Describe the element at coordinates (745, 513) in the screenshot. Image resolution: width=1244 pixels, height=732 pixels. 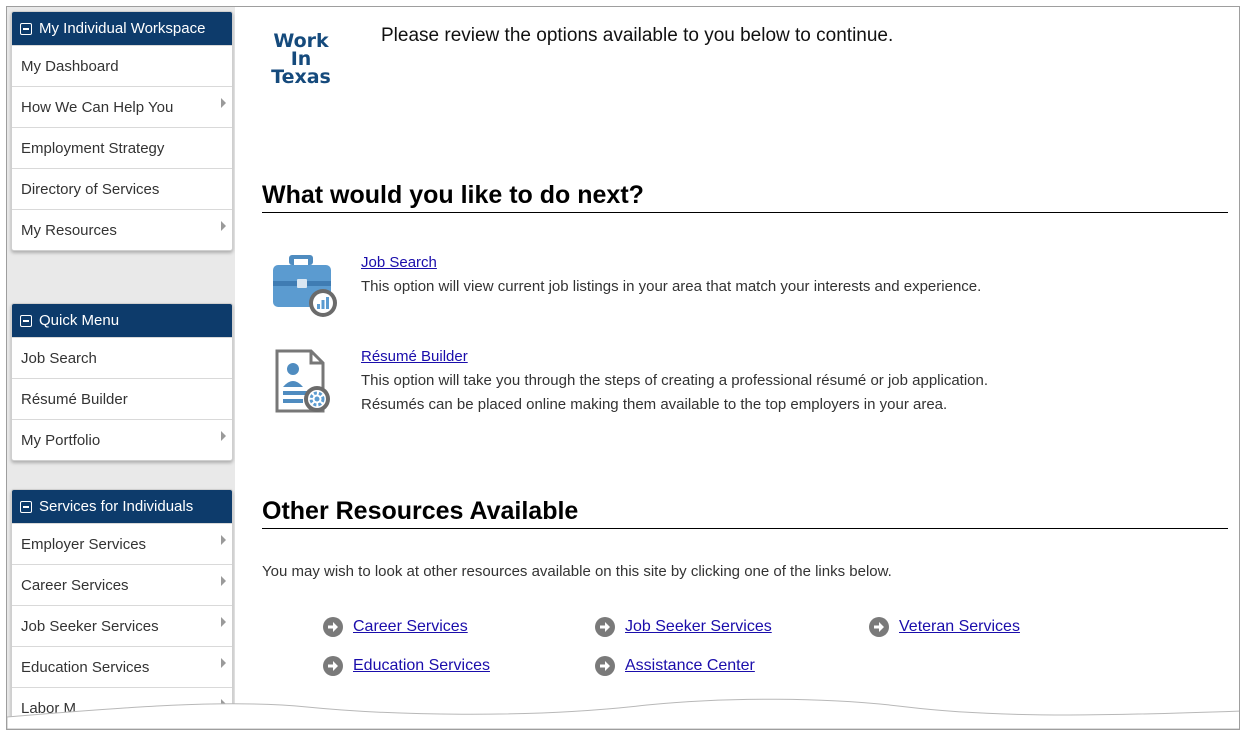
I see `other-resources-heading: Other Resources Available` at that location.